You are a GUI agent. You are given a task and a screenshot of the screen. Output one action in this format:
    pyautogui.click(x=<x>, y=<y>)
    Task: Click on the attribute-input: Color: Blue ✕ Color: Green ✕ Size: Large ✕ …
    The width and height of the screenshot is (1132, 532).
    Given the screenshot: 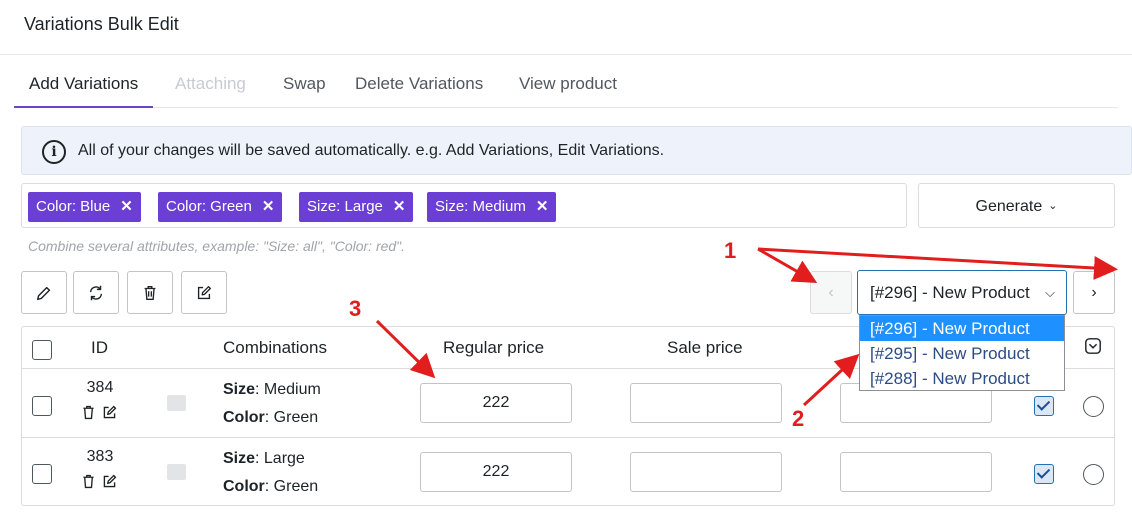 What is the action you would take?
    pyautogui.click(x=464, y=205)
    